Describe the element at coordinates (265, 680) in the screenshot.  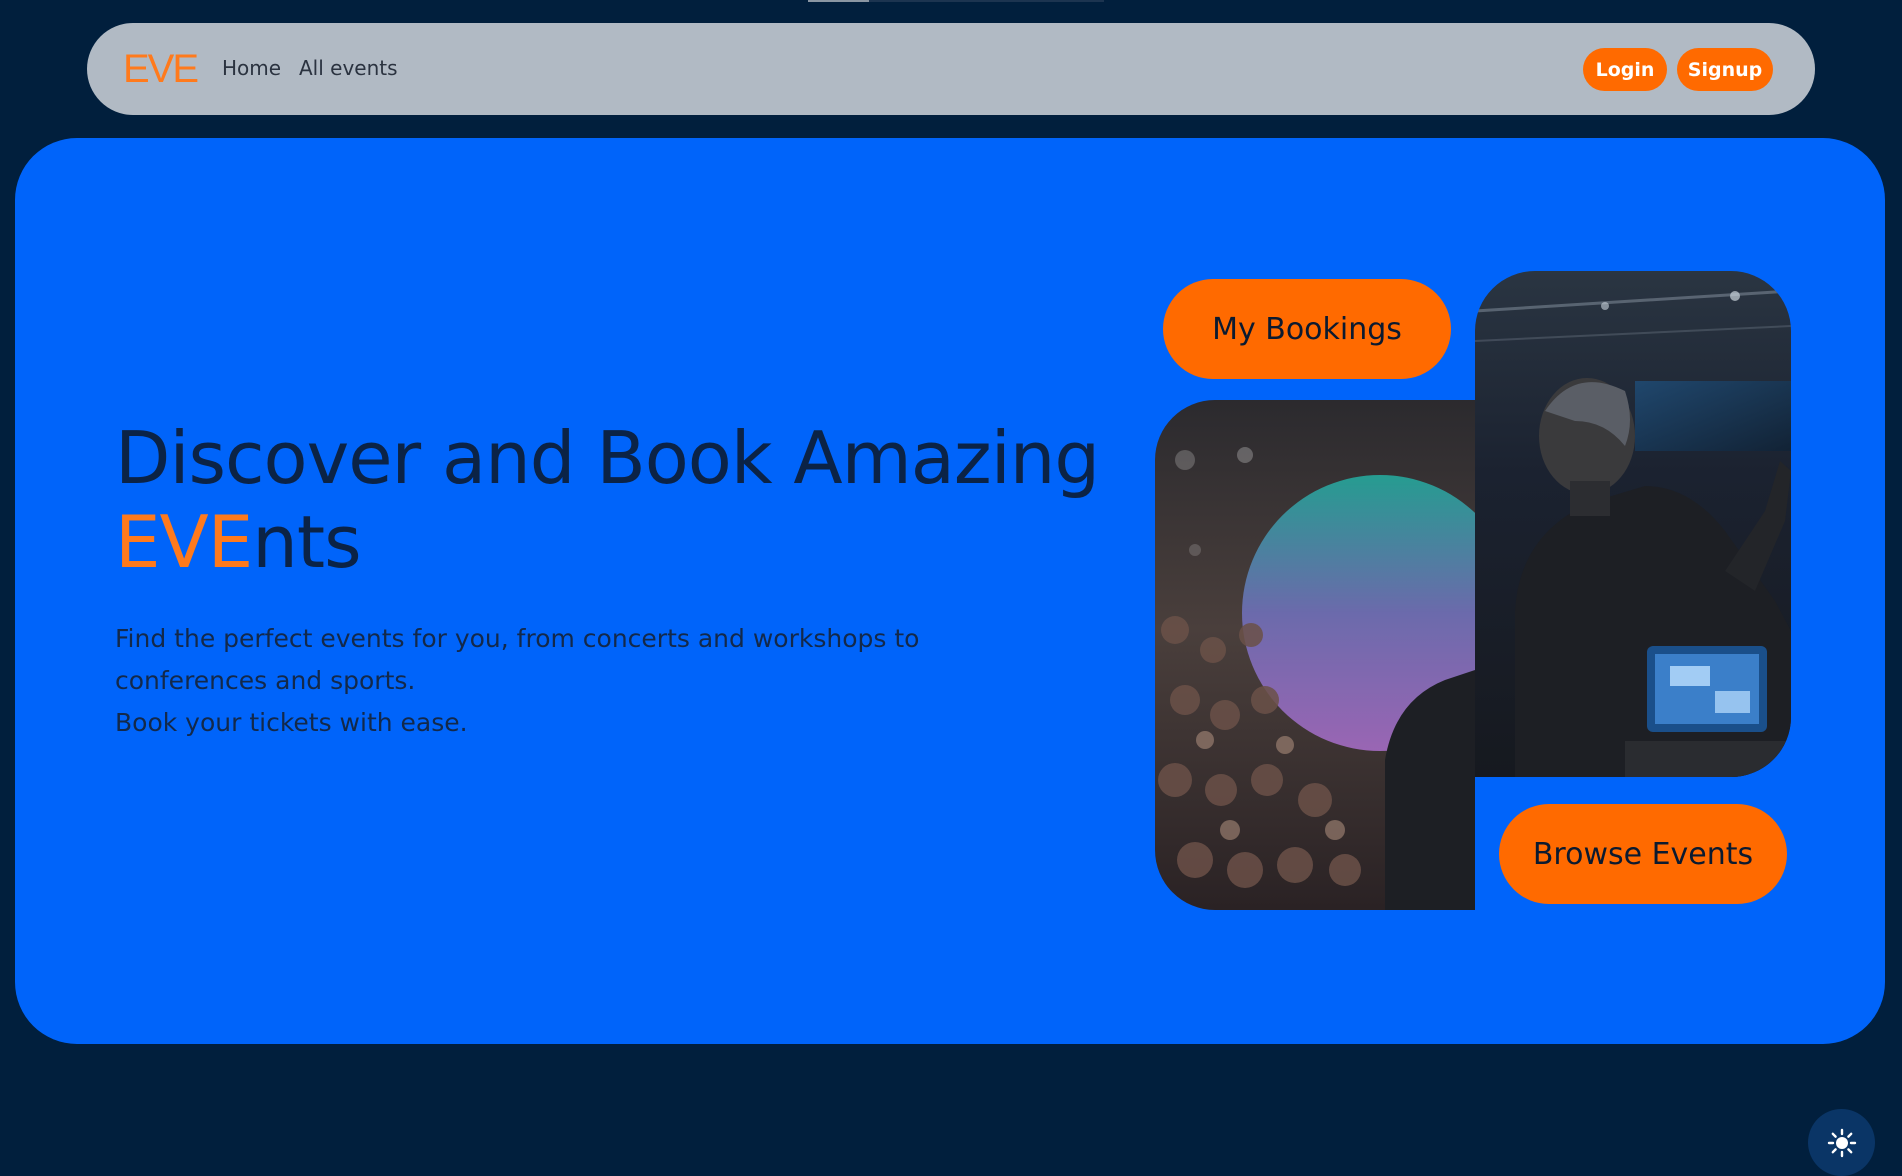
I see `subtext-line2: conferences and sports.` at that location.